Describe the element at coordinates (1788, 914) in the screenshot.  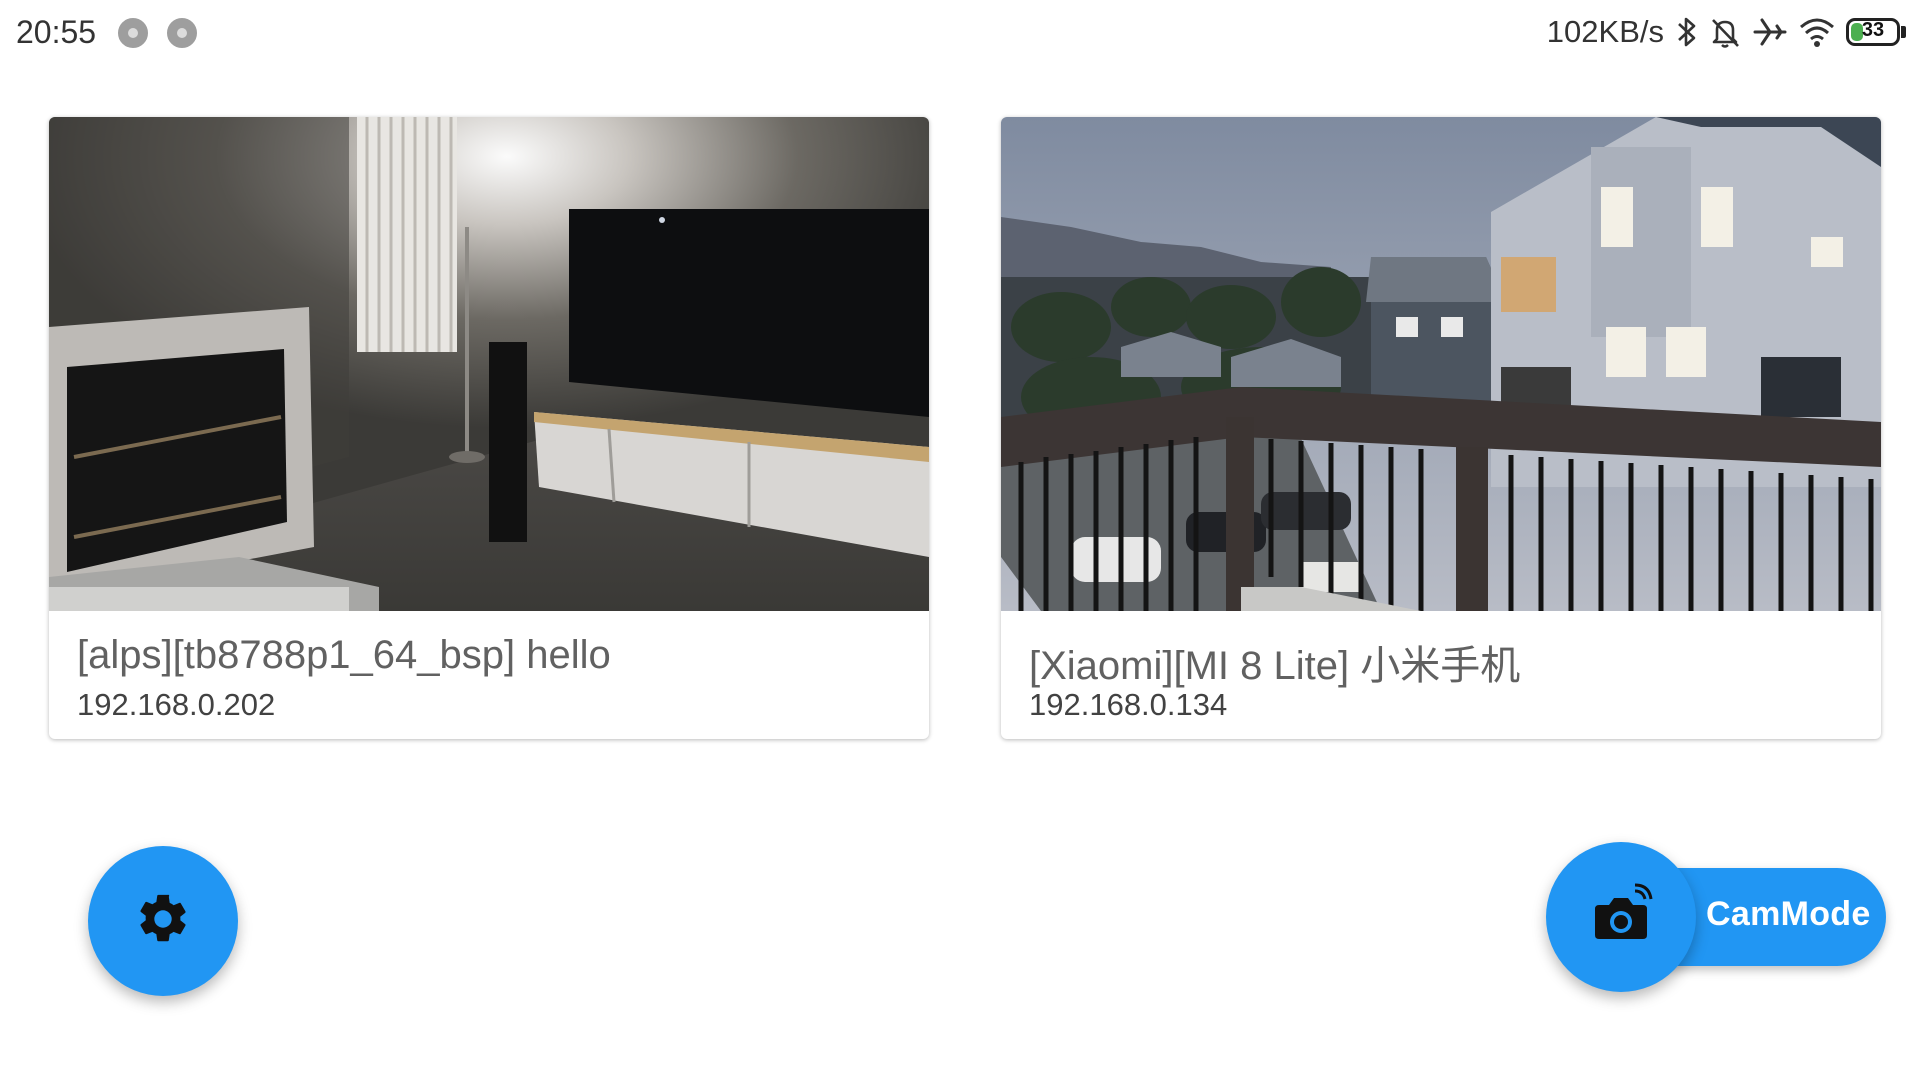
I see `cam-mode-label: CamMode` at that location.